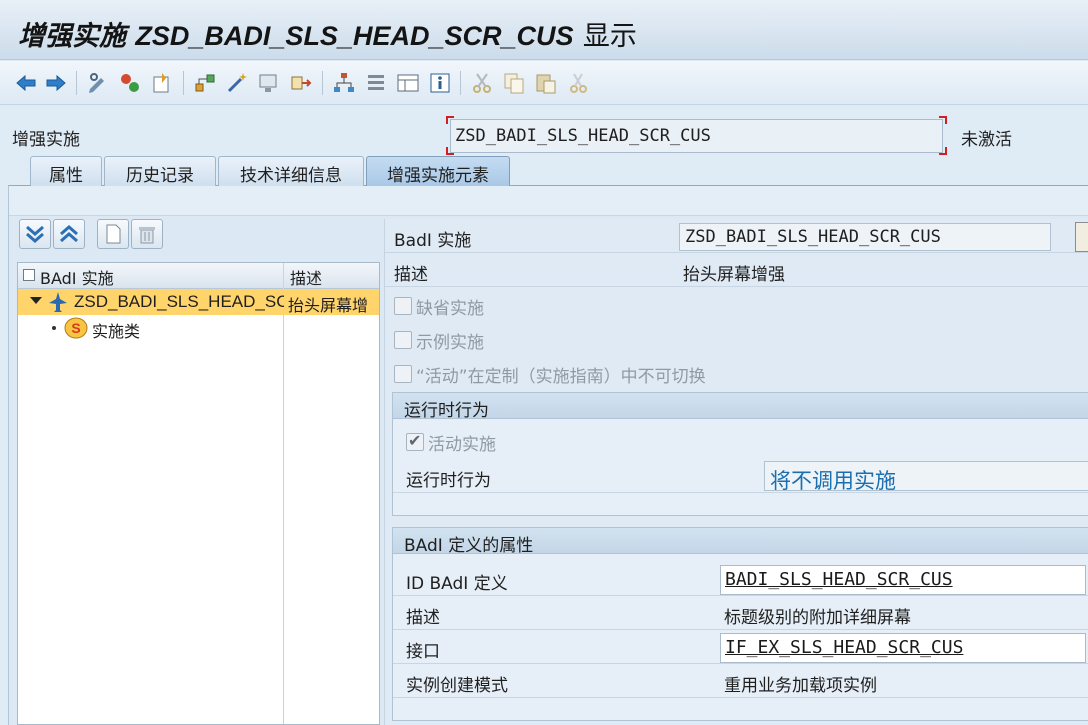 This screenshot has height=725, width=1088. Describe the element at coordinates (327, 36) in the screenshot. I see `window-title: 增强实施 ZSD_BADI_SLS_HEAD_SCR_CUS 显示` at that location.